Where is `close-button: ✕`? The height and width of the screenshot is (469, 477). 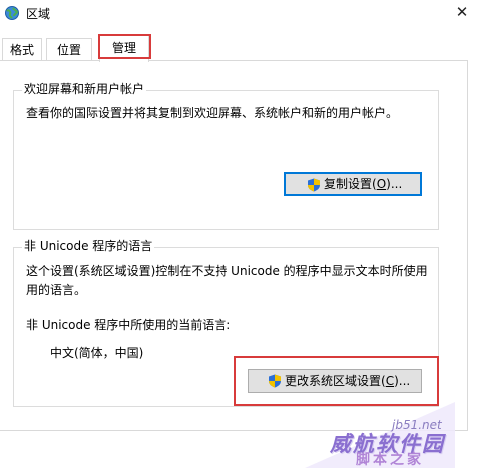
close-button: ✕ is located at coordinates (462, 13).